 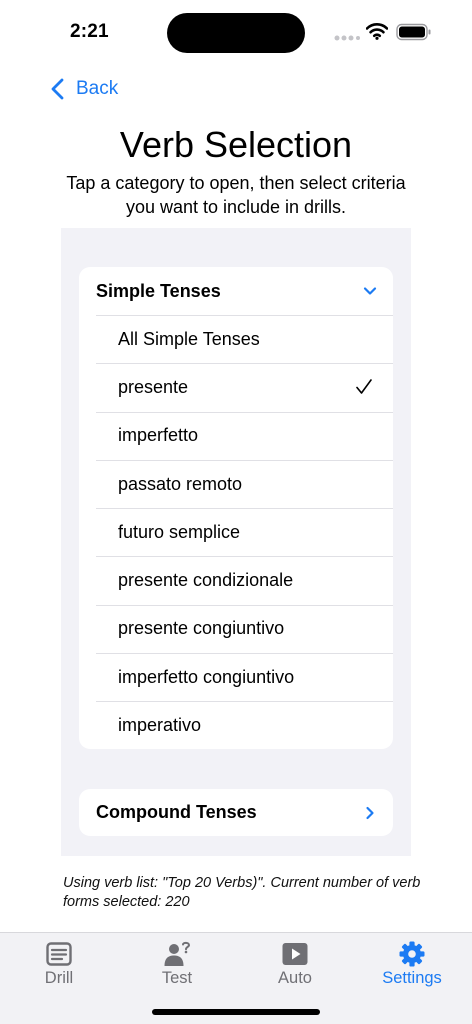 I want to click on tense-label: imperfetto congiuntivo, so click(x=206, y=676).